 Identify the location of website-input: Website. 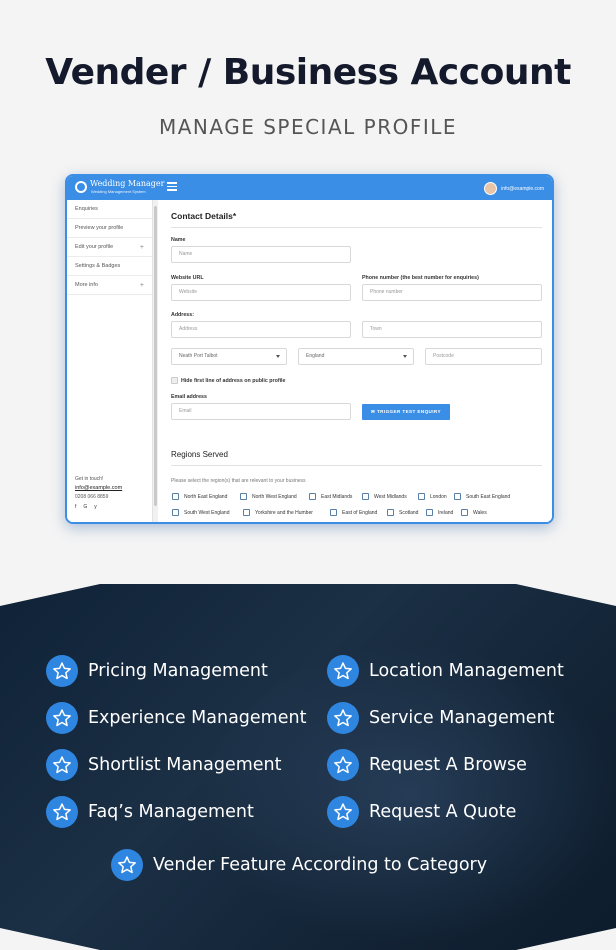
(261, 292).